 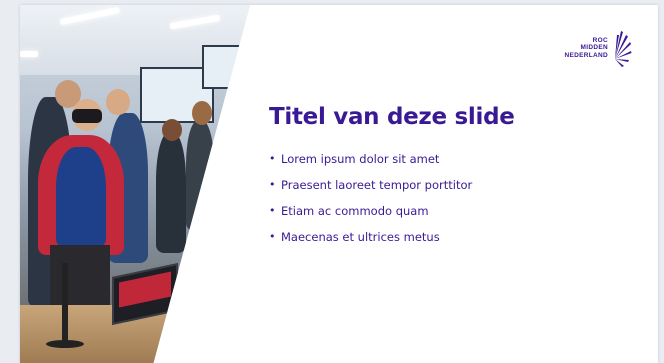 I want to click on student-vest, so click(x=81, y=197).